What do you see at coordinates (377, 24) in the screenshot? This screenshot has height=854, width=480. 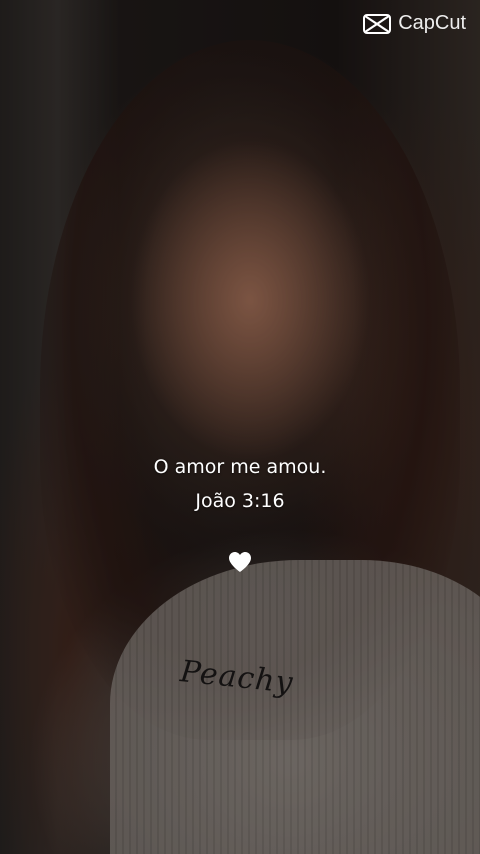 I see `capcut-logo-icon` at bounding box center [377, 24].